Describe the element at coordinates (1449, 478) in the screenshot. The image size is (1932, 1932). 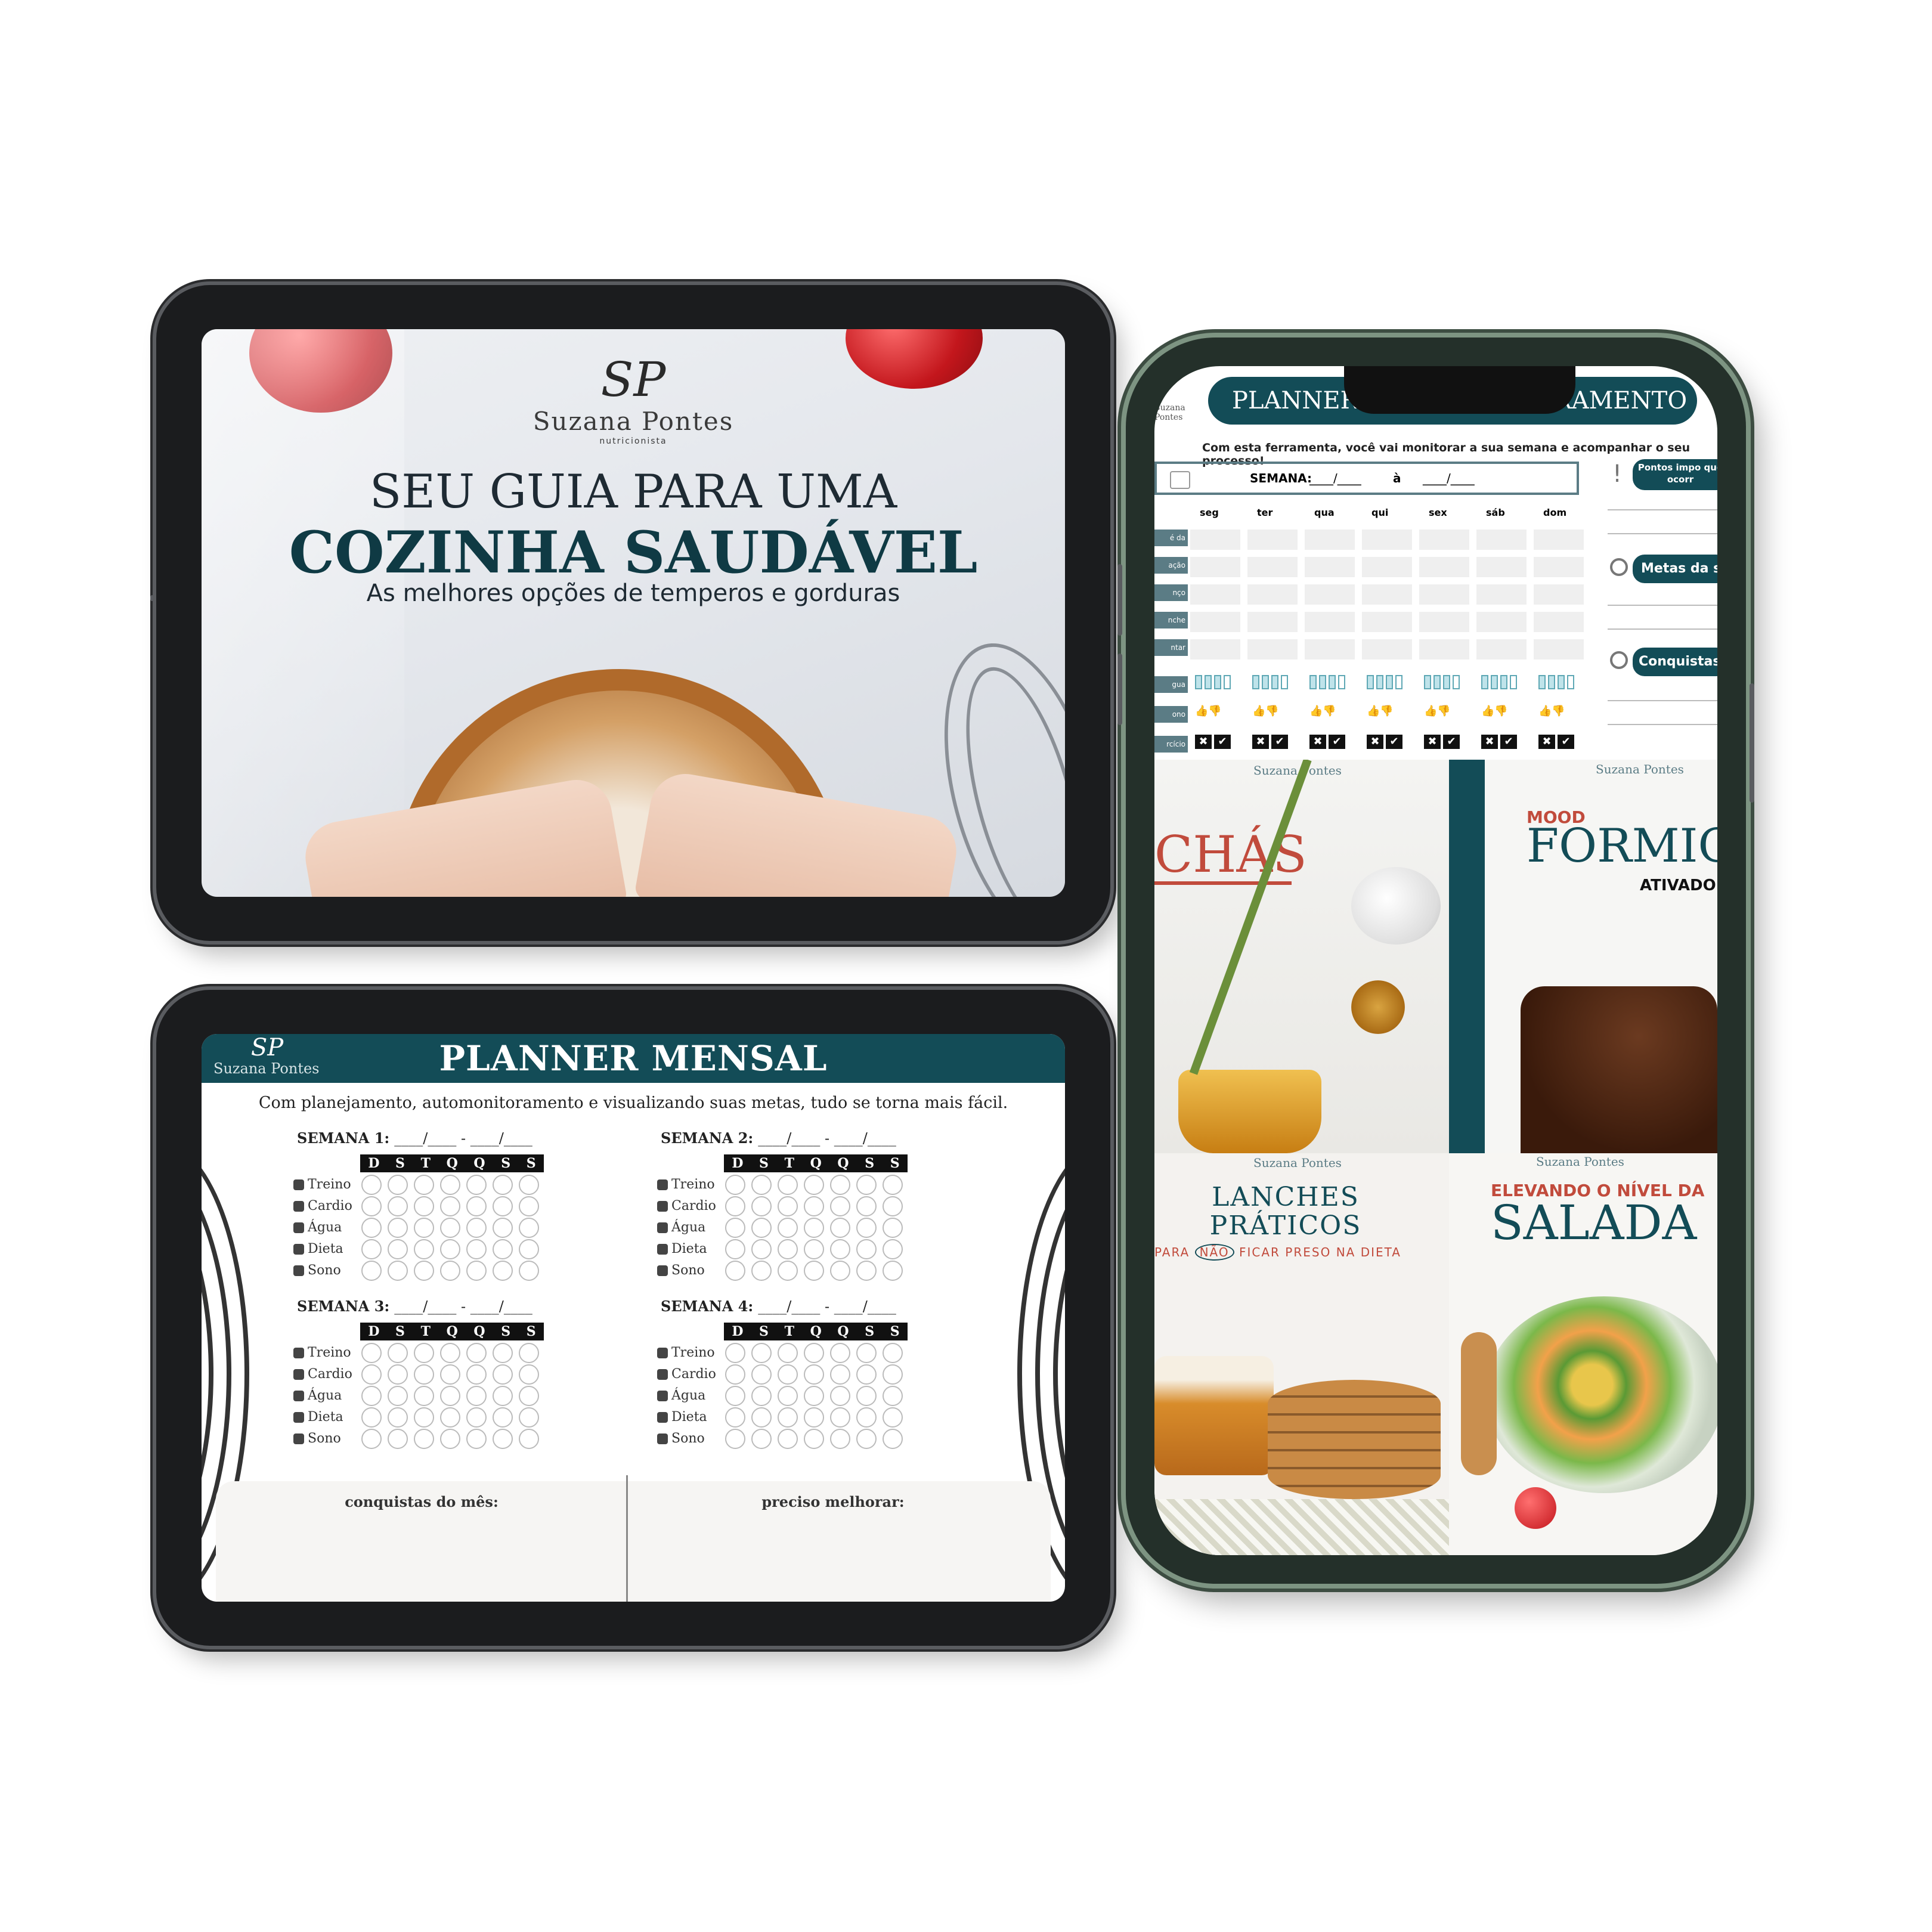
I see `week-blank-2: ____/____` at that location.